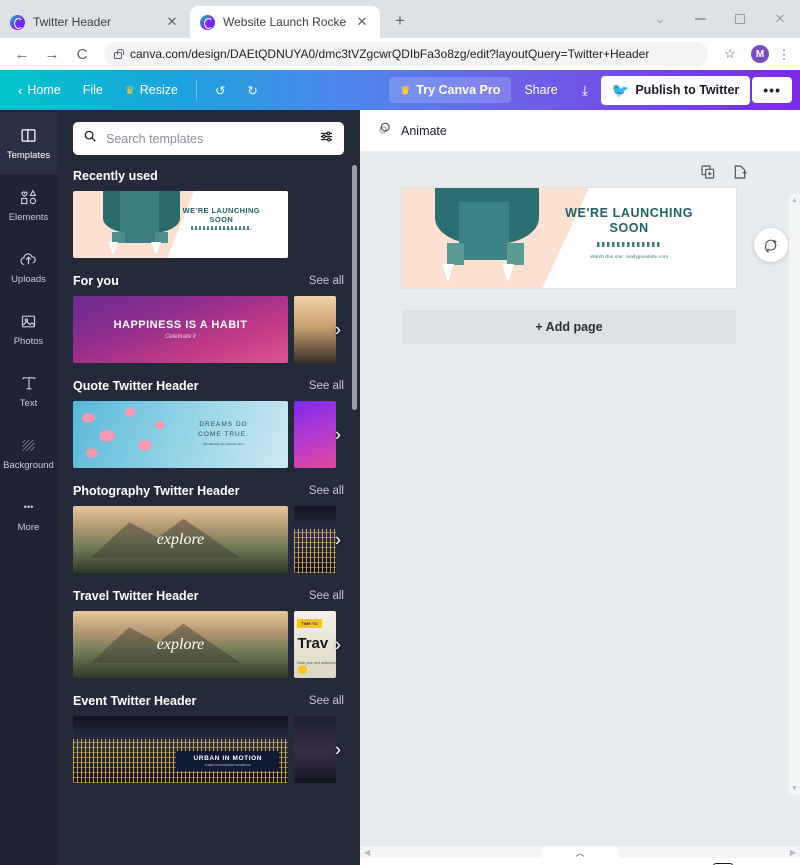 The height and width of the screenshot is (865, 800). What do you see at coordinates (93, 90) in the screenshot?
I see `file-button: File` at bounding box center [93, 90].